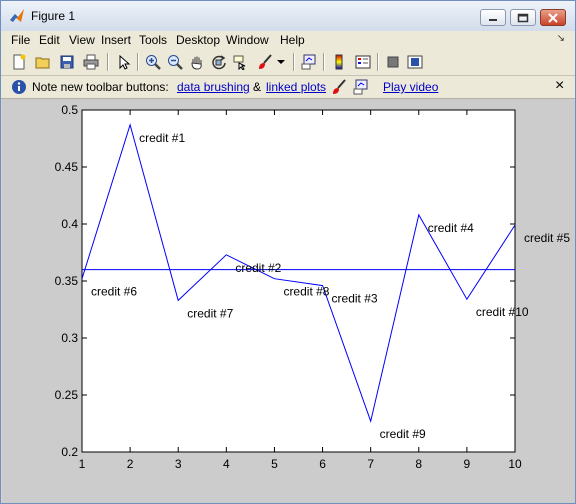 The image size is (576, 504). What do you see at coordinates (561, 38) in the screenshot?
I see `dock-arrow-icon: ↘` at bounding box center [561, 38].